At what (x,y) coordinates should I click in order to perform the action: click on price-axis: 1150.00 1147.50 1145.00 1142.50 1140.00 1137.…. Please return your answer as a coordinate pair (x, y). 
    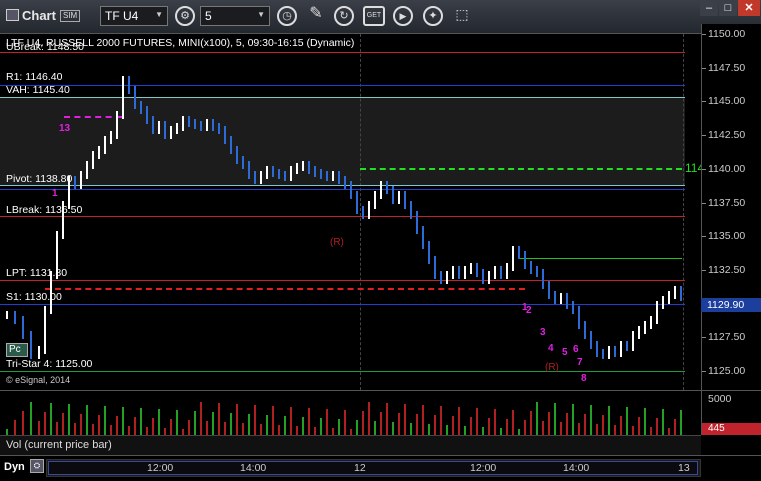
    Looking at the image, I should click on (731, 207).